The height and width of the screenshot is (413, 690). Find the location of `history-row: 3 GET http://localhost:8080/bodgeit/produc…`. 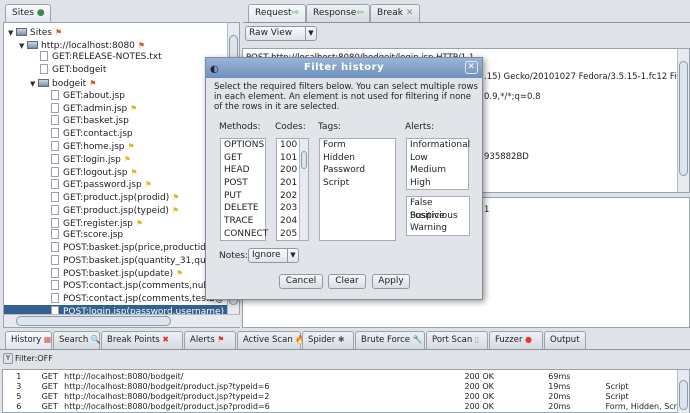

history-row: 3 GET http://localhost:8080/bodgeit/produc… is located at coordinates (340, 387).